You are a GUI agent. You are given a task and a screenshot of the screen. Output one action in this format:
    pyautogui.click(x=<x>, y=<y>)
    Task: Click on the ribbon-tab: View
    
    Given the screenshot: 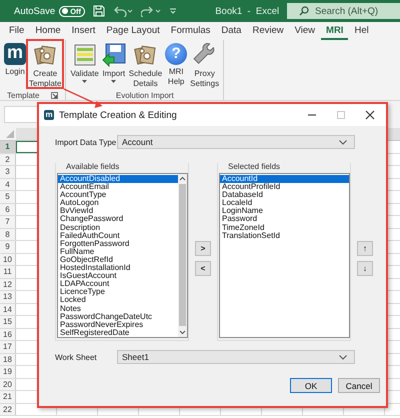 What is the action you would take?
    pyautogui.click(x=305, y=31)
    